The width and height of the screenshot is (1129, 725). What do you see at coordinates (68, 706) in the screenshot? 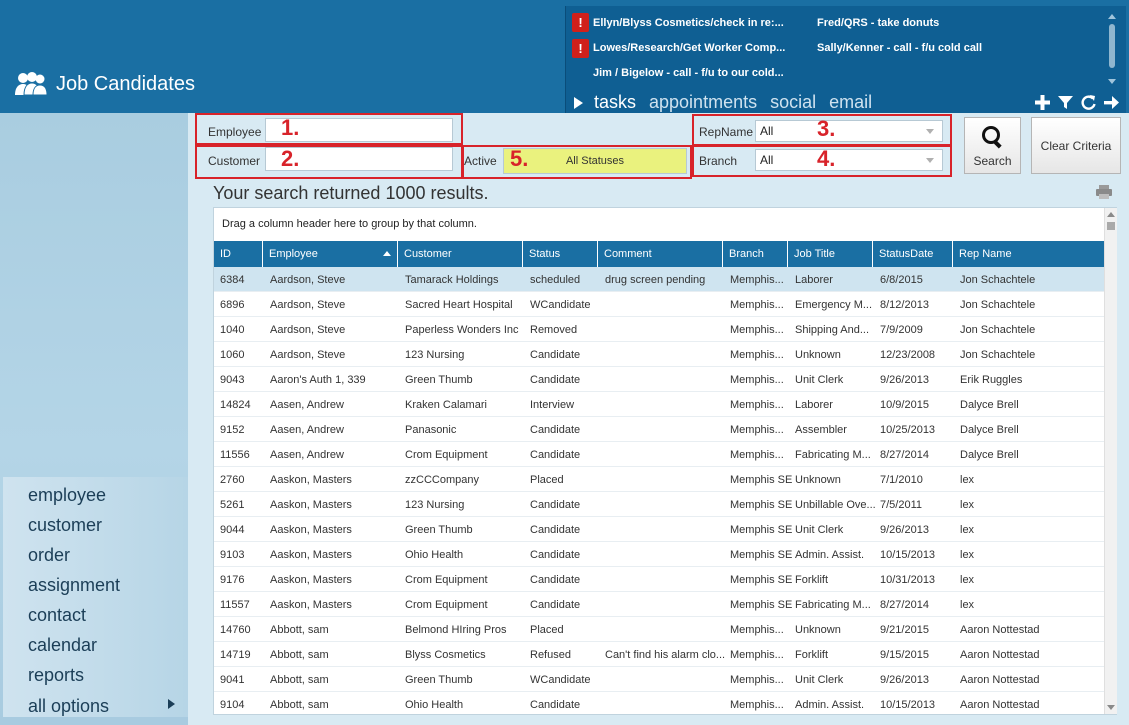
I see `nav-item-all-options: all options` at bounding box center [68, 706].